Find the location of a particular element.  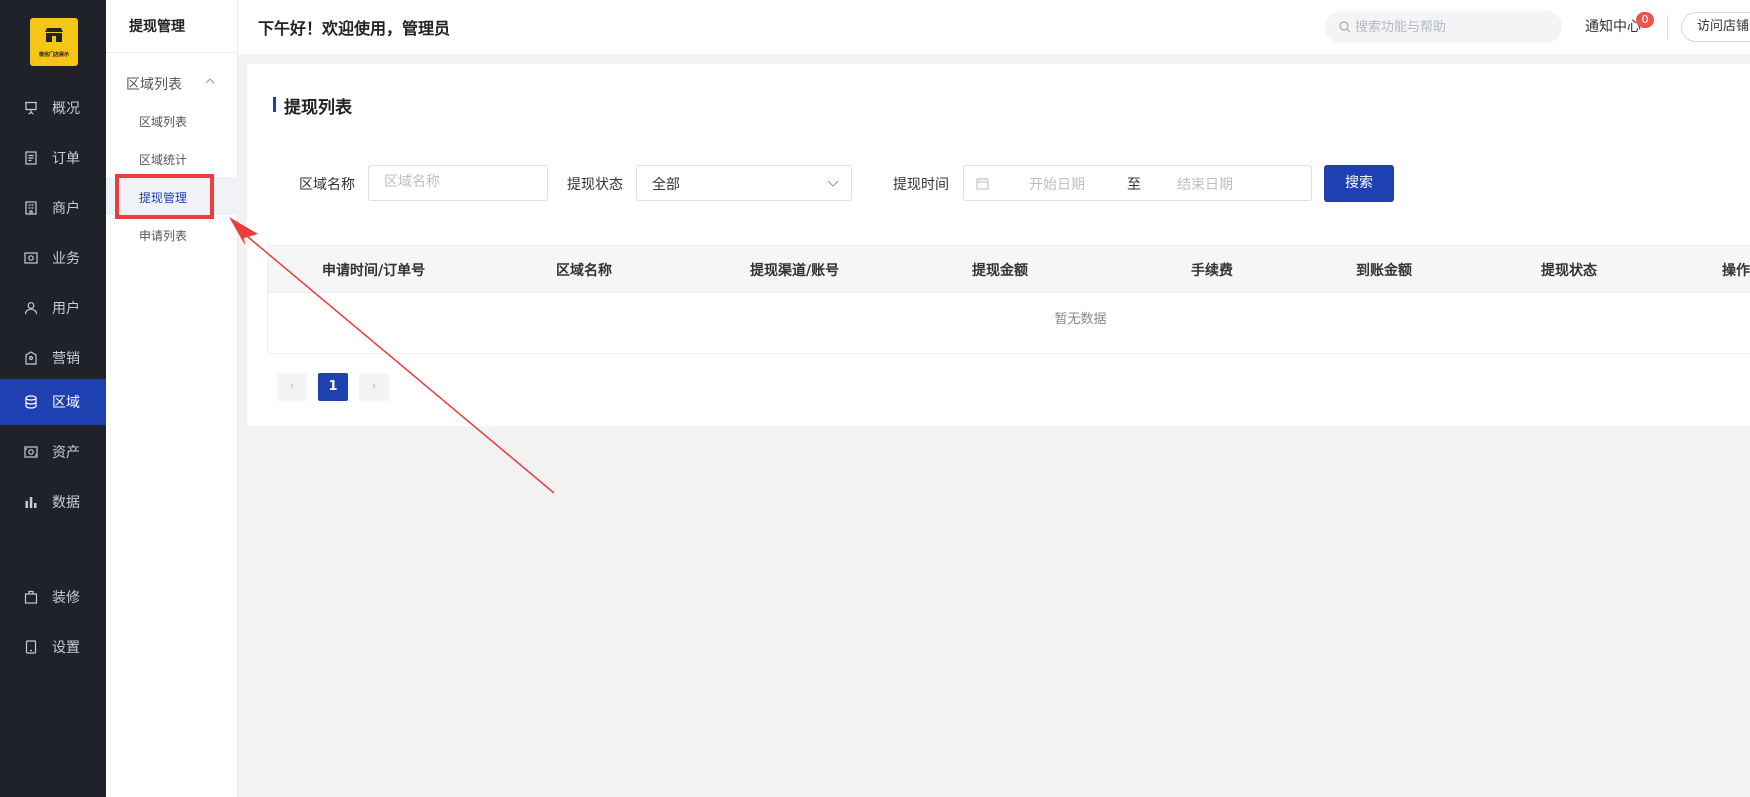

money-card-icon is located at coordinates (31, 258).